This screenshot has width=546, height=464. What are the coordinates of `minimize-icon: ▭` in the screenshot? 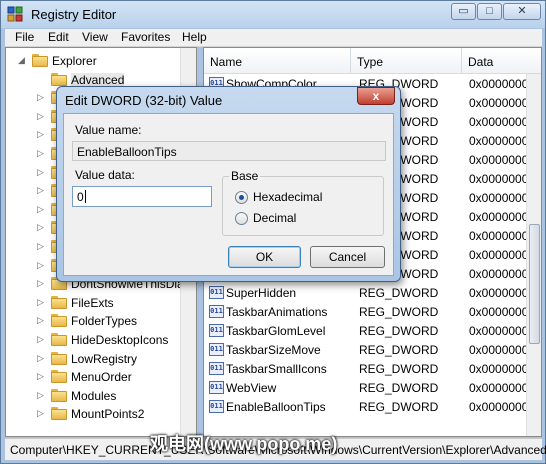 It's located at (463, 11).